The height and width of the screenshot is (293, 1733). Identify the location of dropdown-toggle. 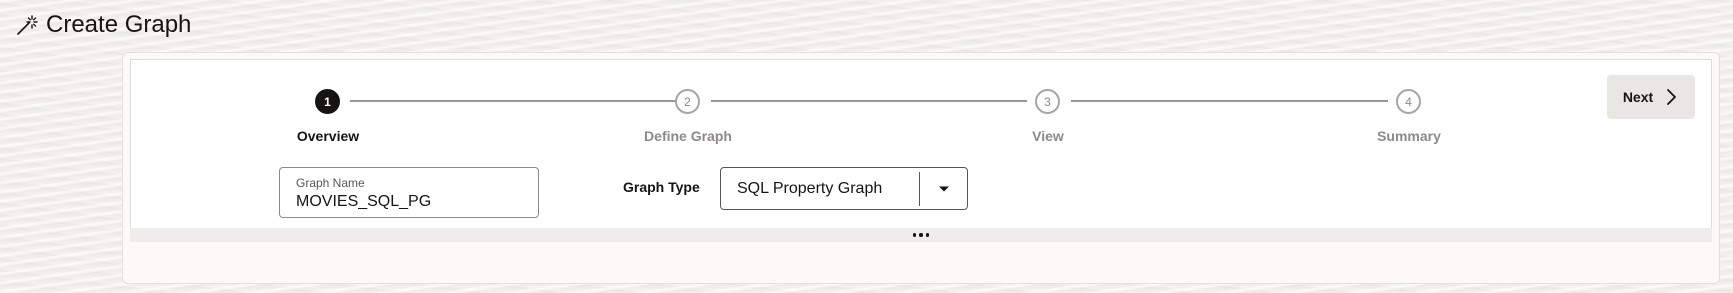
(943, 188).